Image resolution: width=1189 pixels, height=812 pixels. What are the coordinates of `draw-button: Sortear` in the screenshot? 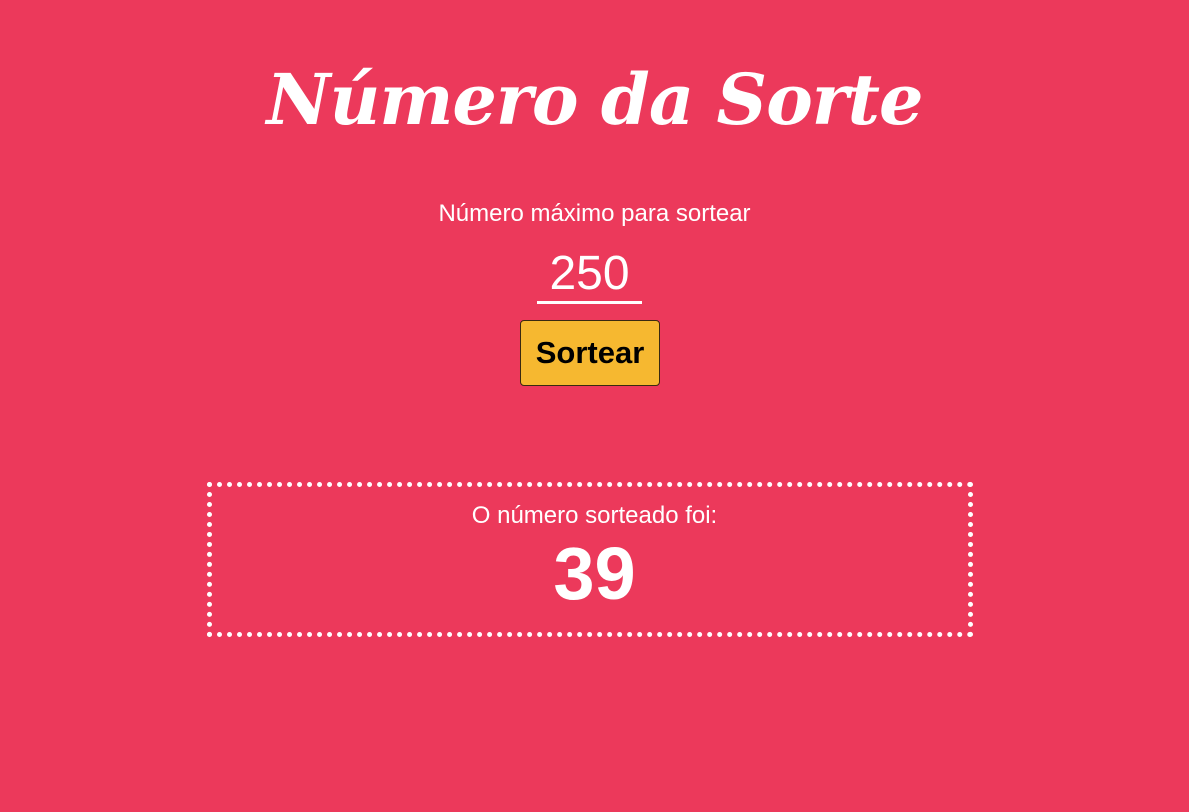 It's located at (590, 353).